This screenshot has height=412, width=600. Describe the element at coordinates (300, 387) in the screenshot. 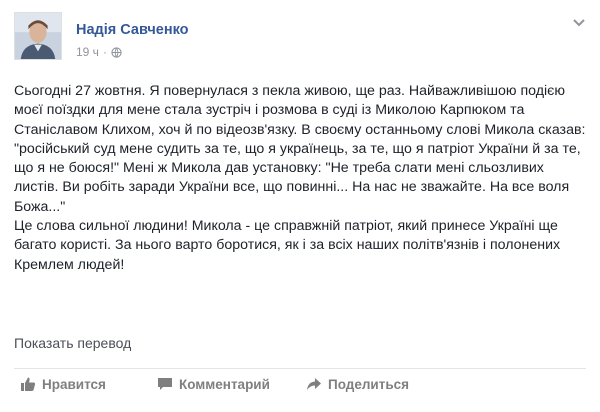

I see `post-actions-bar: Нравится Комментарий Поделиться` at that location.